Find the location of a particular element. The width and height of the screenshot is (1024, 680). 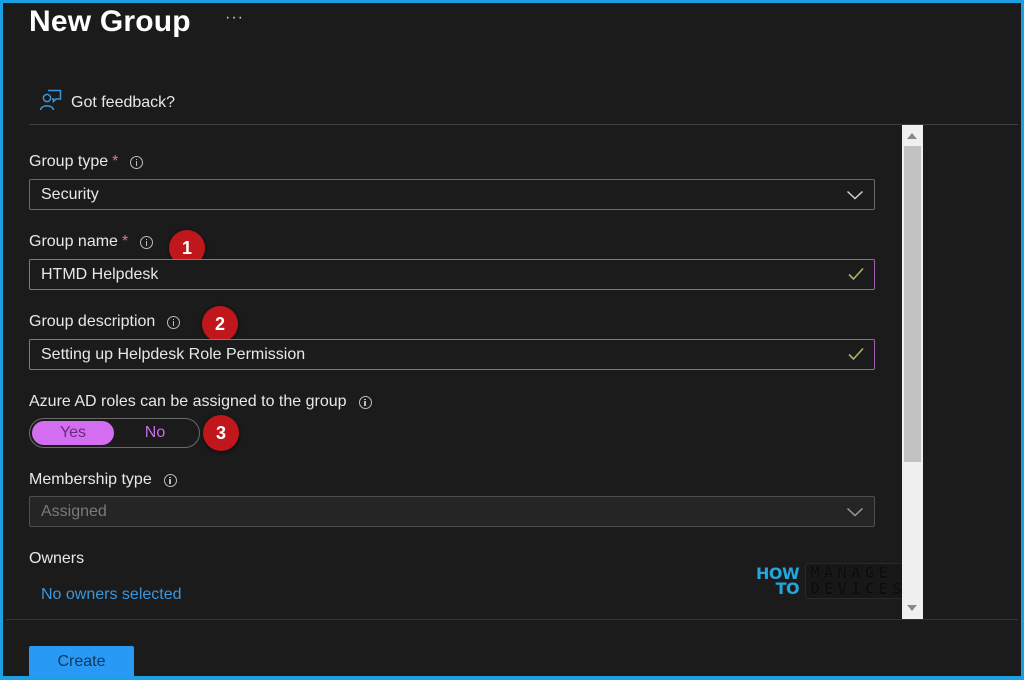

group-description-label-text: Group description is located at coordinates (92, 321).